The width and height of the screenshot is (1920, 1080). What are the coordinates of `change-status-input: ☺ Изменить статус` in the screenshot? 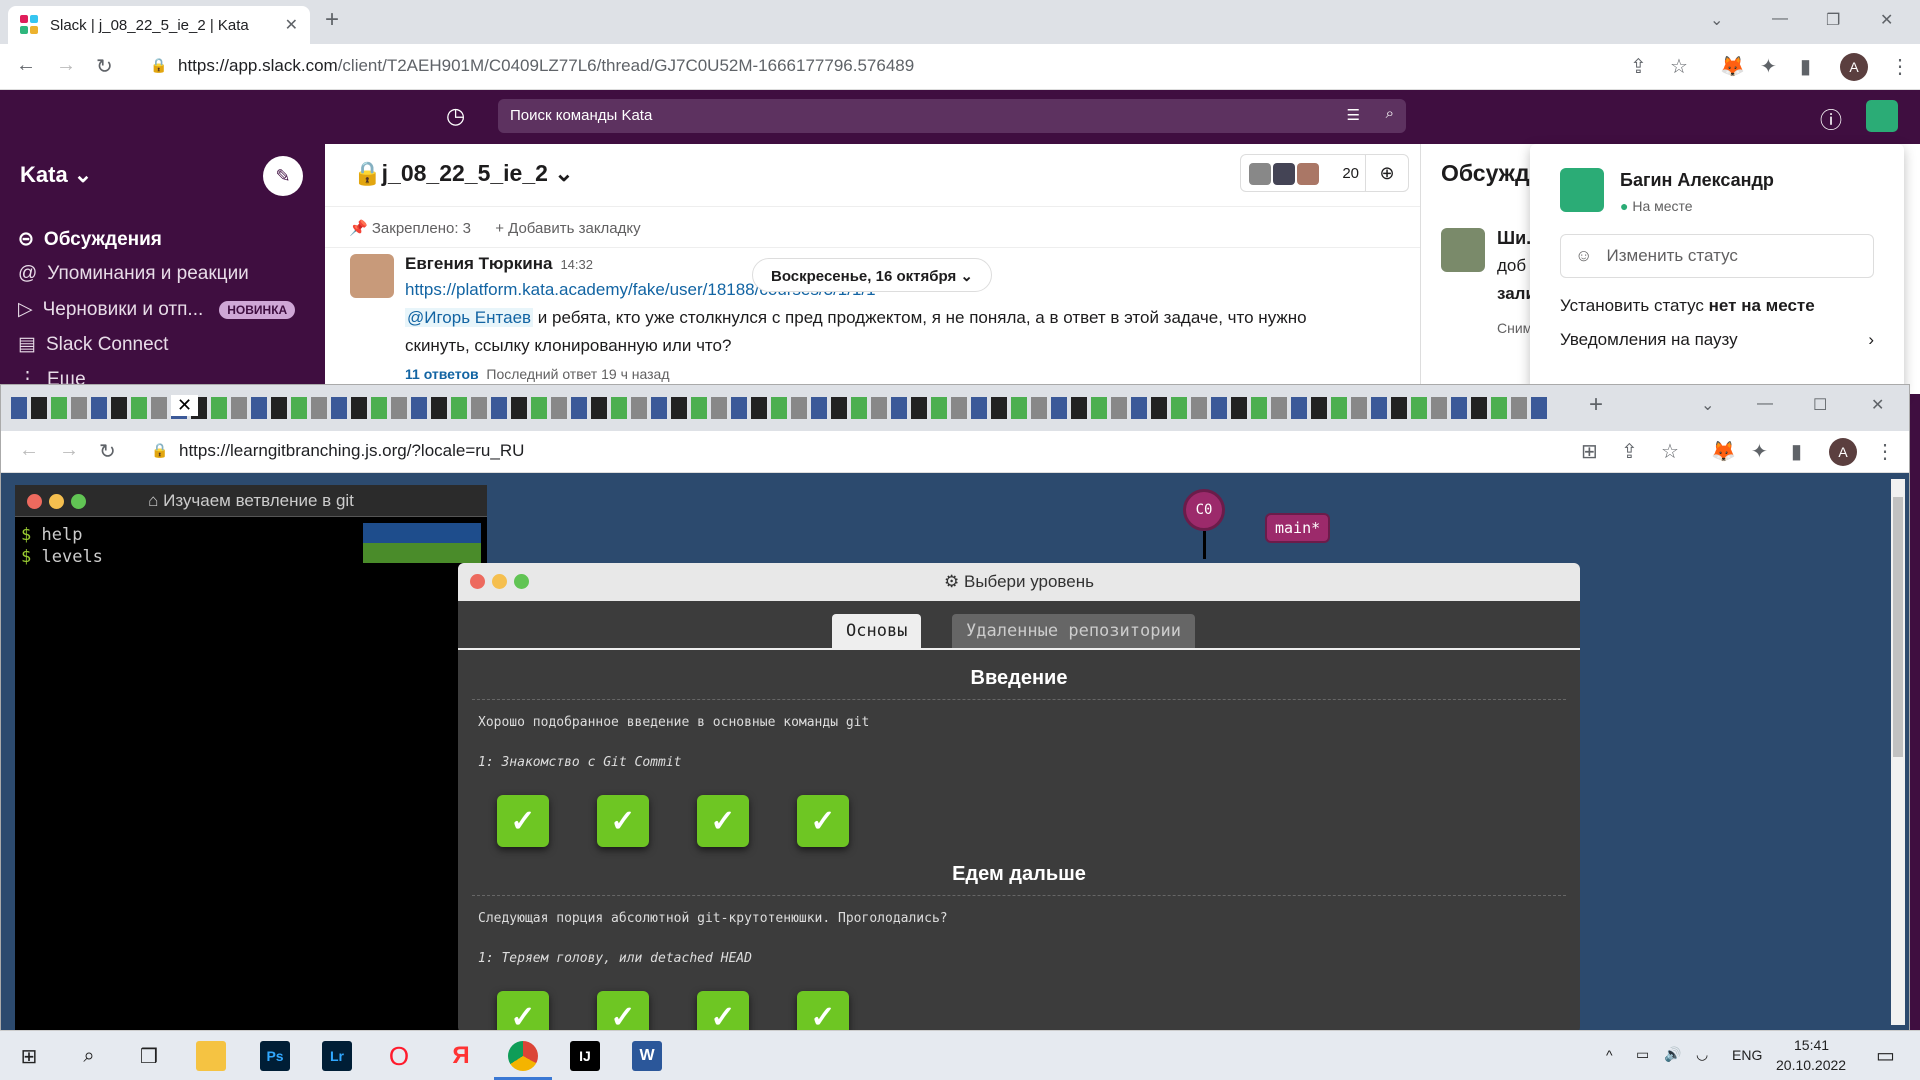 It's located at (1717, 256).